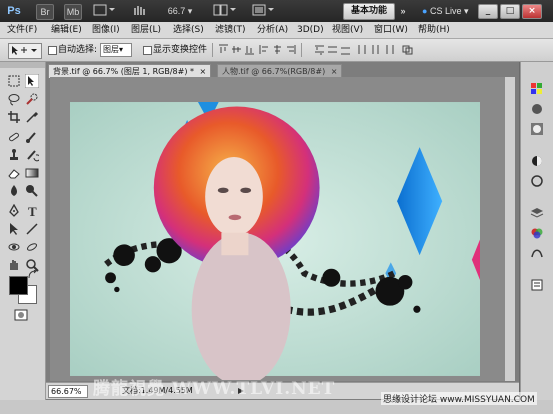 The width and height of the screenshot is (553, 414). I want to click on auto-select-dropdown: 图层▾, so click(116, 50).